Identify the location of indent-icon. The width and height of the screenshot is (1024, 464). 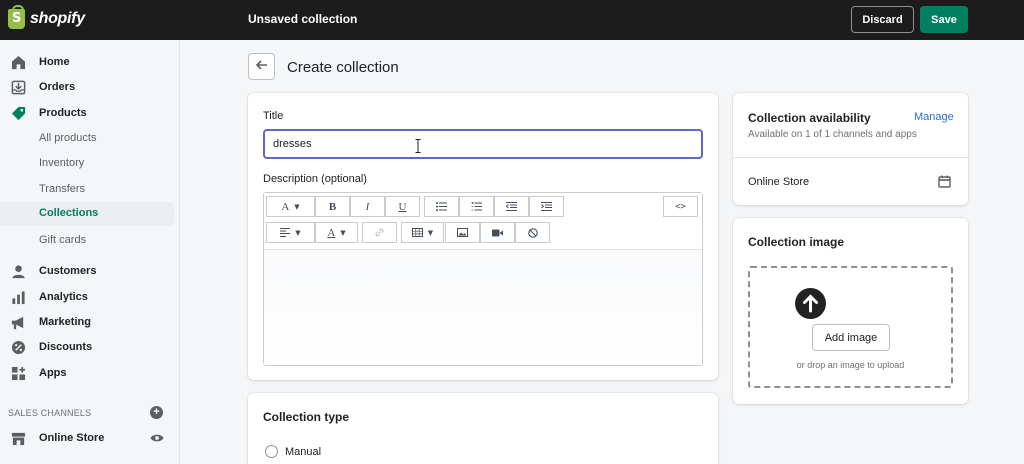
(546, 206).